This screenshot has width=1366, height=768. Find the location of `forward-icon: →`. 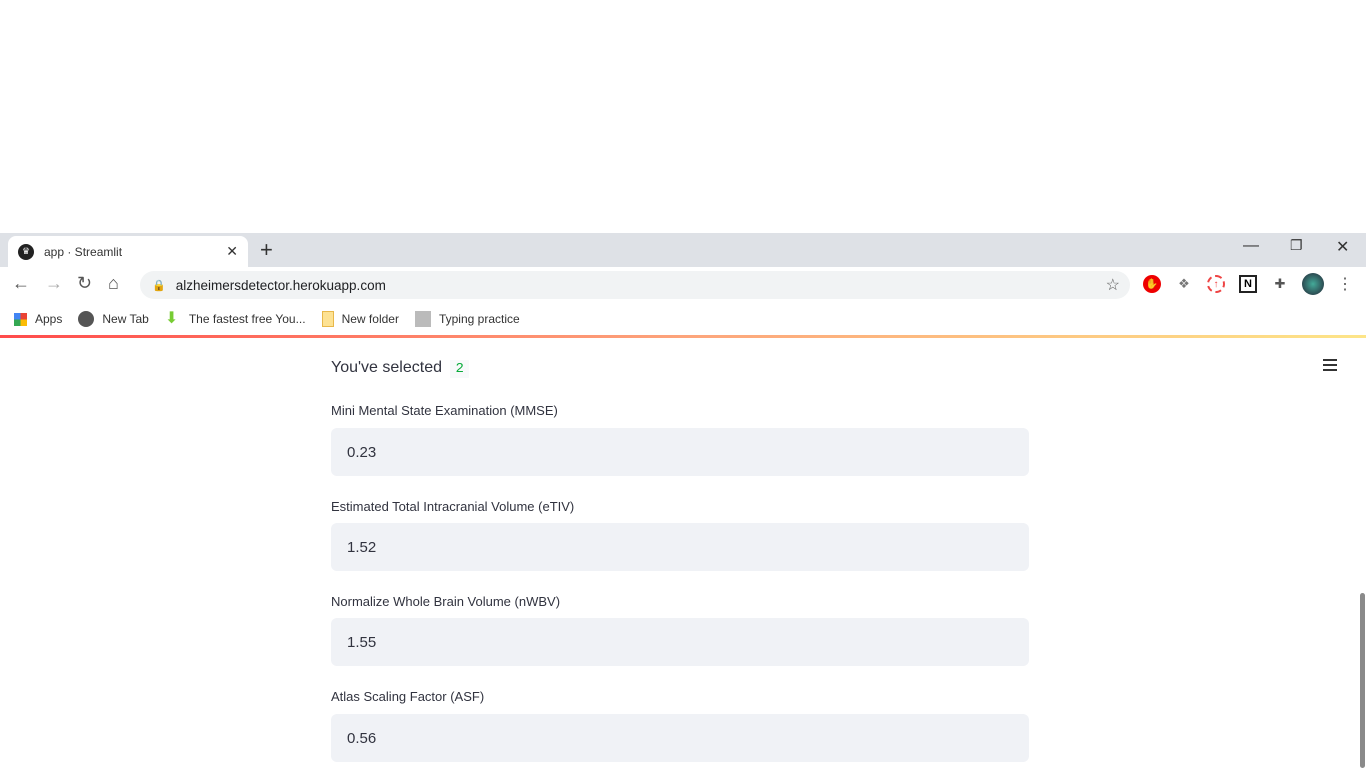

forward-icon: → is located at coordinates (54, 283).